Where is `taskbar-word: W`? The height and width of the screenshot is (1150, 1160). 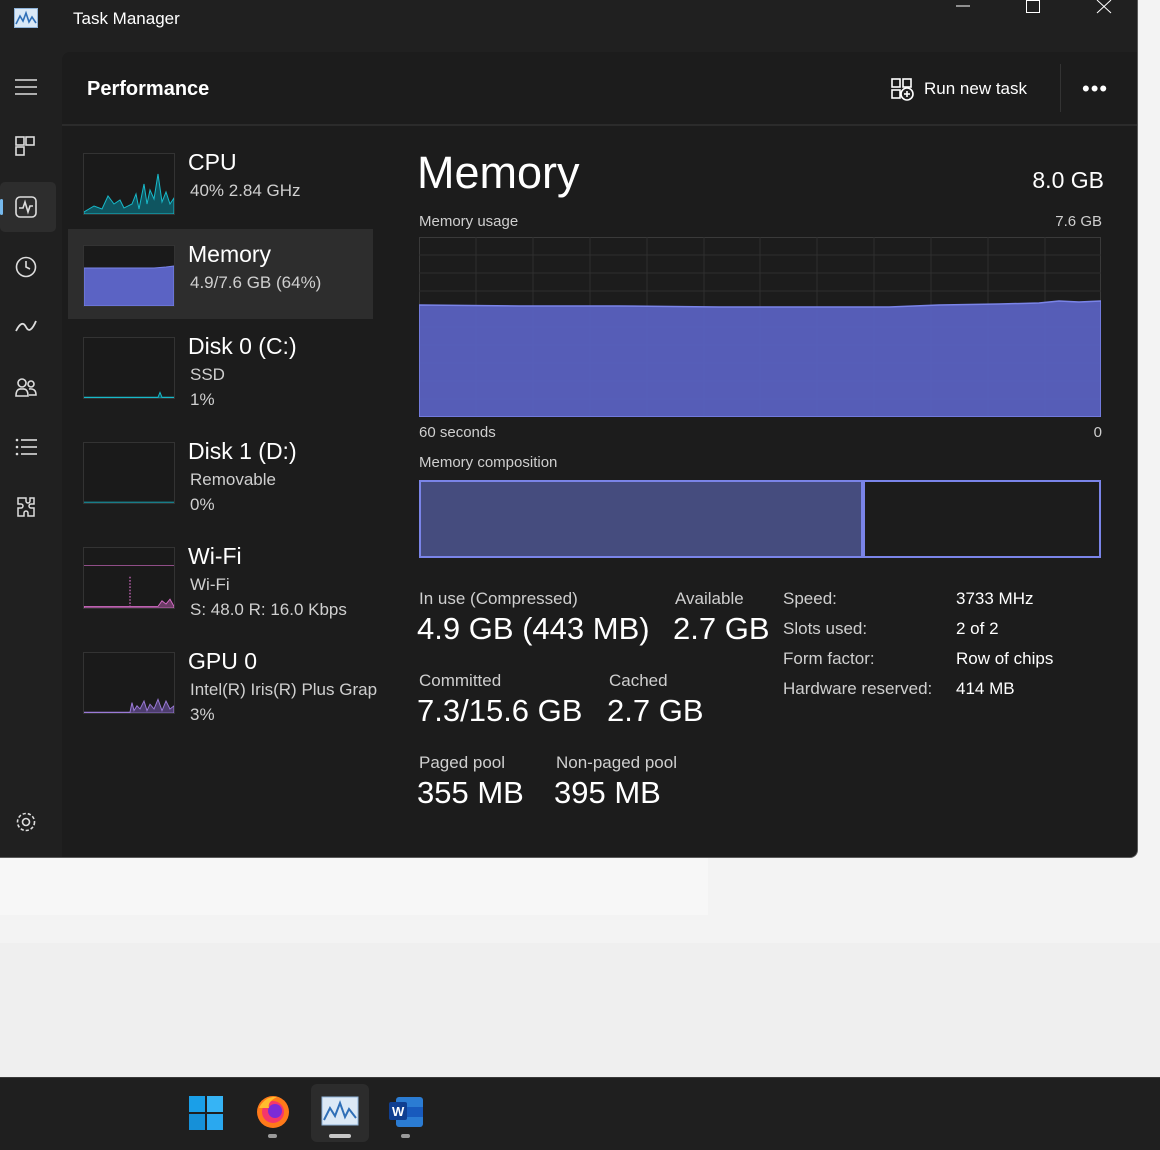
taskbar-word: W is located at coordinates (406, 1113).